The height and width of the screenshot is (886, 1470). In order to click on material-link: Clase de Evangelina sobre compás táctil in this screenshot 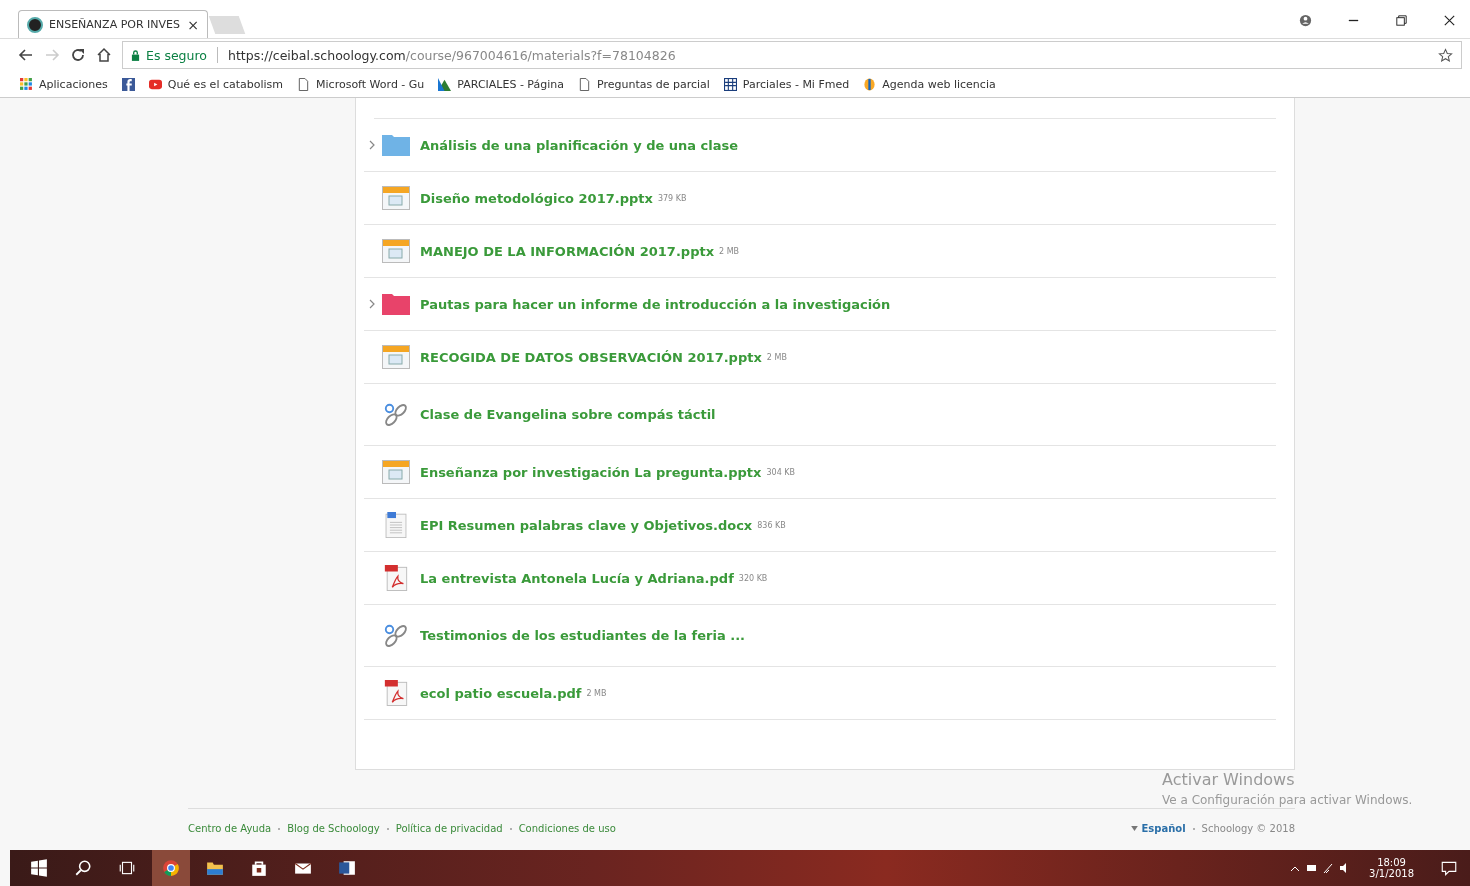, I will do `click(568, 414)`.